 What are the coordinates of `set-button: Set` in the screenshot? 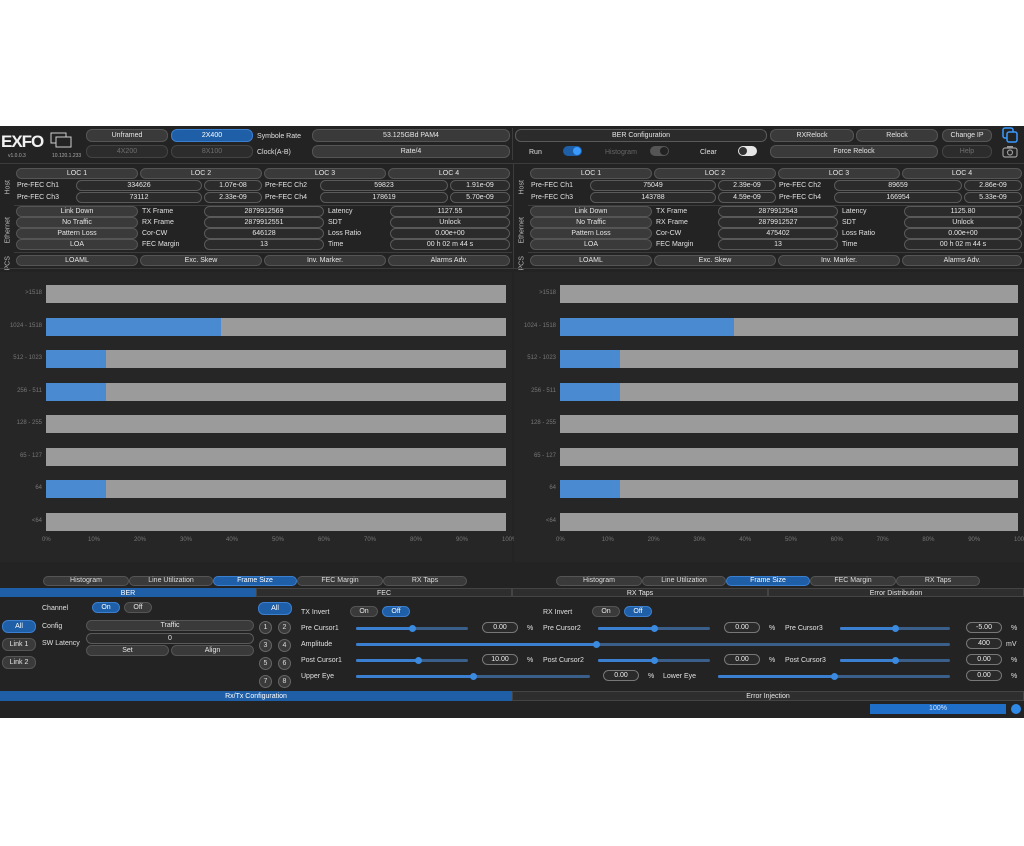 It's located at (127, 650).